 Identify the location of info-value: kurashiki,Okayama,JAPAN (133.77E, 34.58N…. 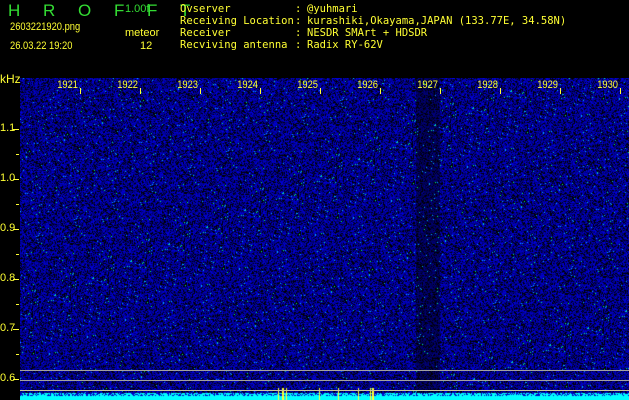
(437, 21).